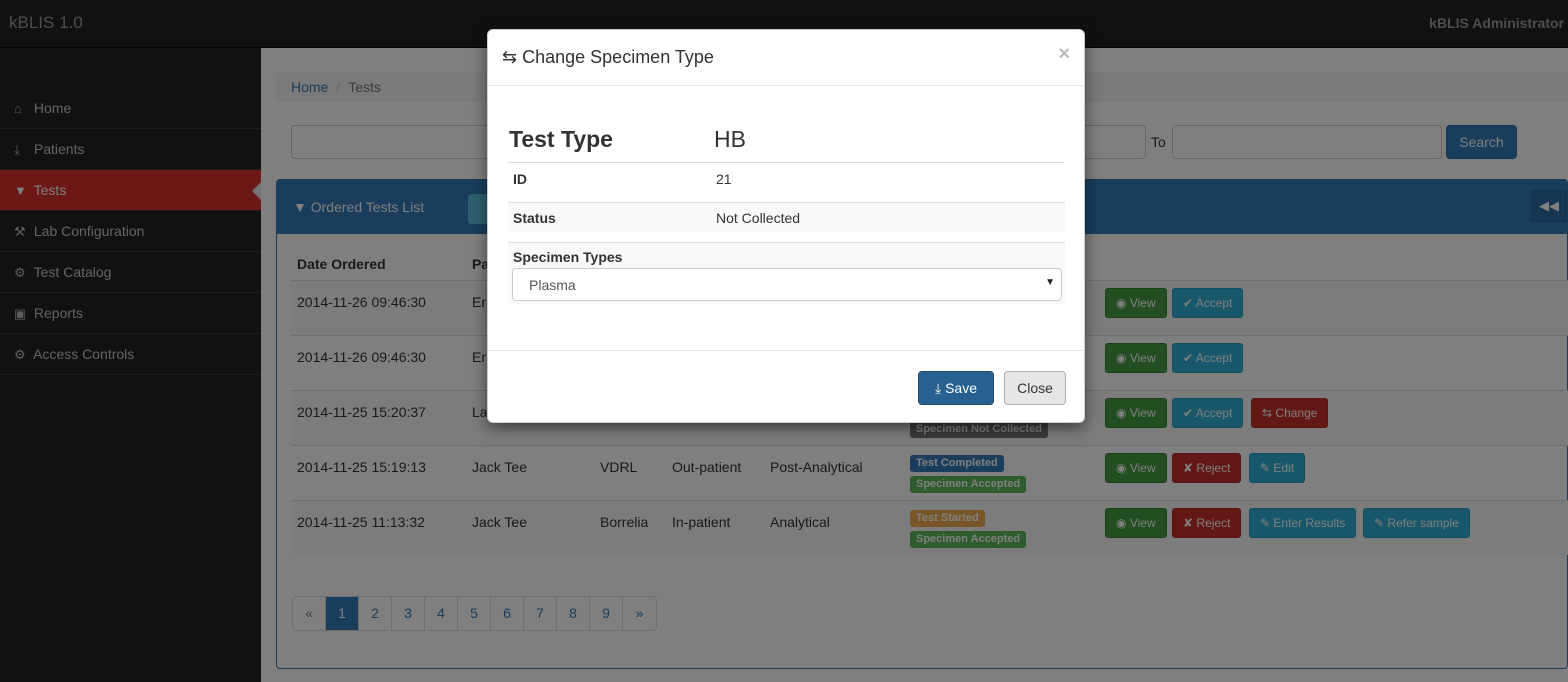 The height and width of the screenshot is (682, 1568). Describe the element at coordinates (520, 179) in the screenshot. I see `id-label: ID` at that location.